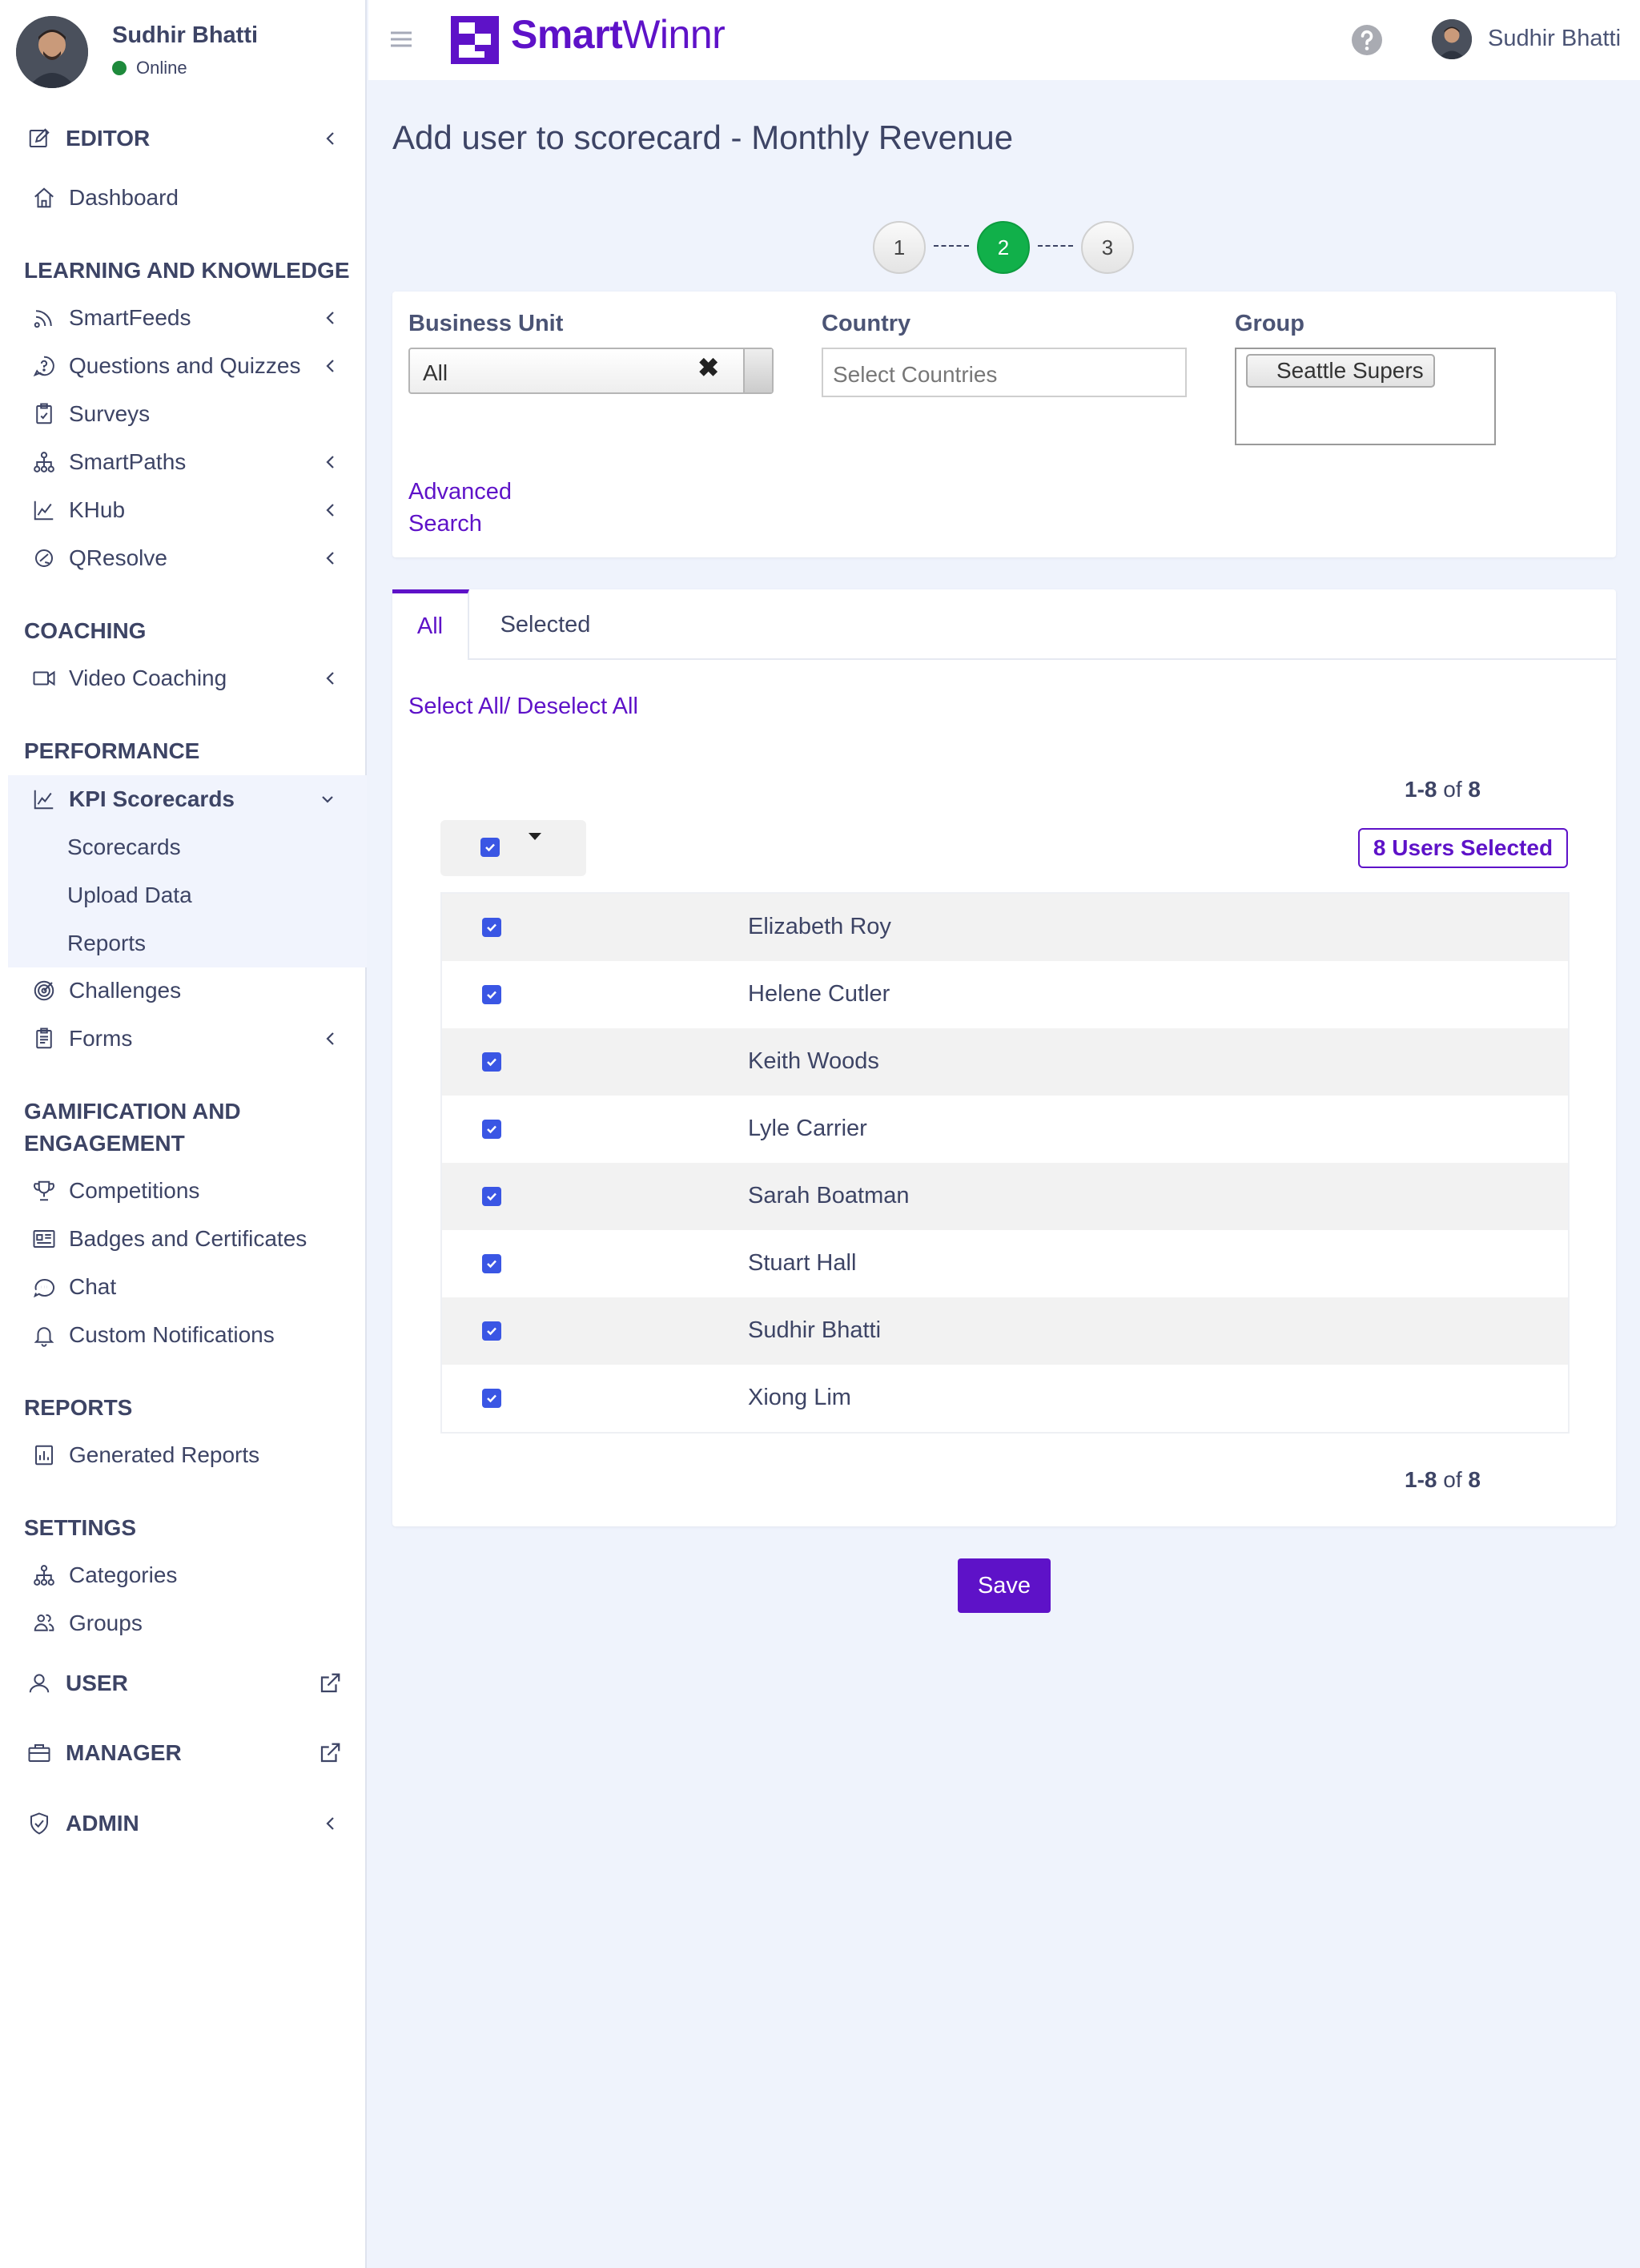 This screenshot has width=1640, height=2268. I want to click on user-avatar, so click(1452, 39).